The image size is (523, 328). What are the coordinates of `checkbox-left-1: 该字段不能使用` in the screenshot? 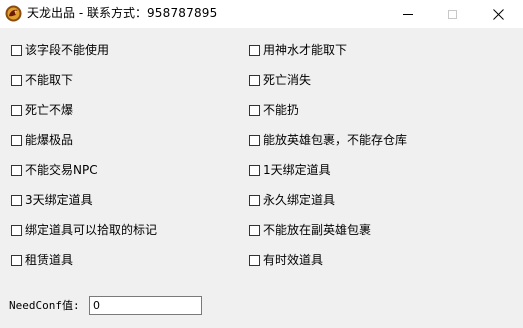 It's located at (60, 50).